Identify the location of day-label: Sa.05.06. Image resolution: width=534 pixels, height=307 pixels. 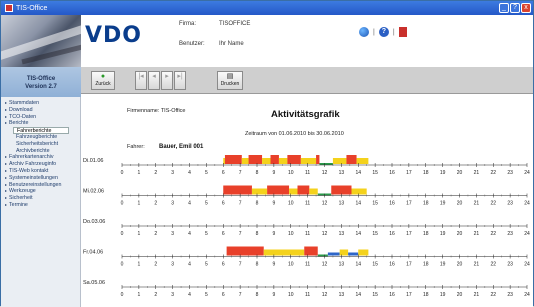
(94, 283).